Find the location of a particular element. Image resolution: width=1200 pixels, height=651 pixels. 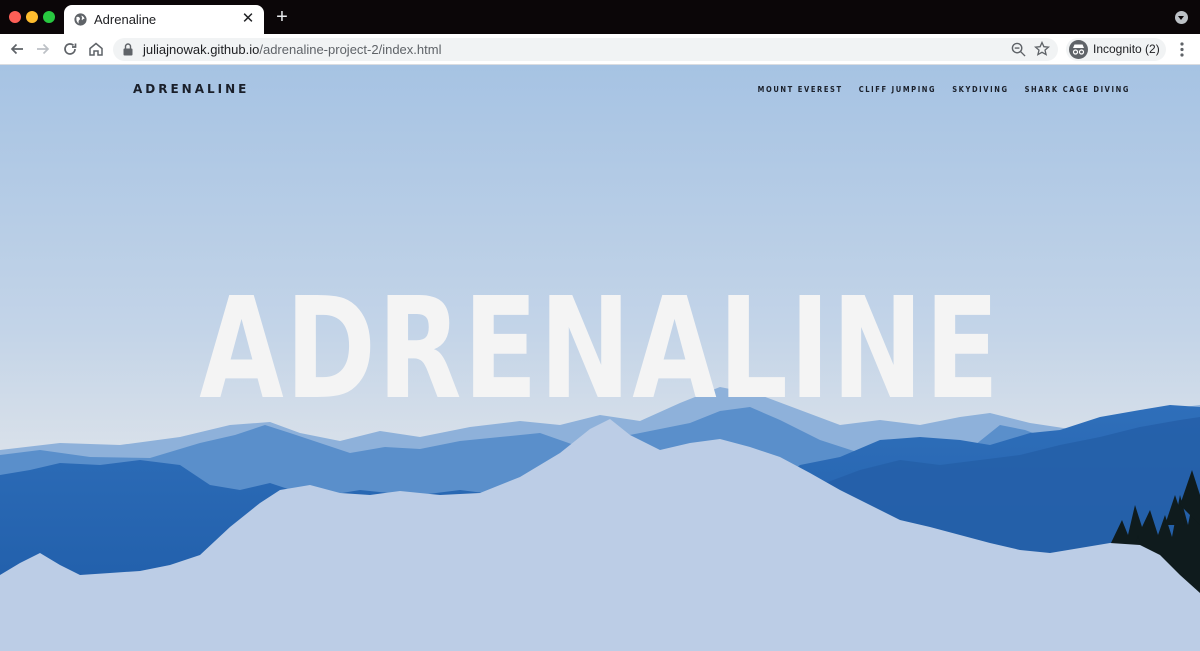

menu-icon is located at coordinates (1182, 49).